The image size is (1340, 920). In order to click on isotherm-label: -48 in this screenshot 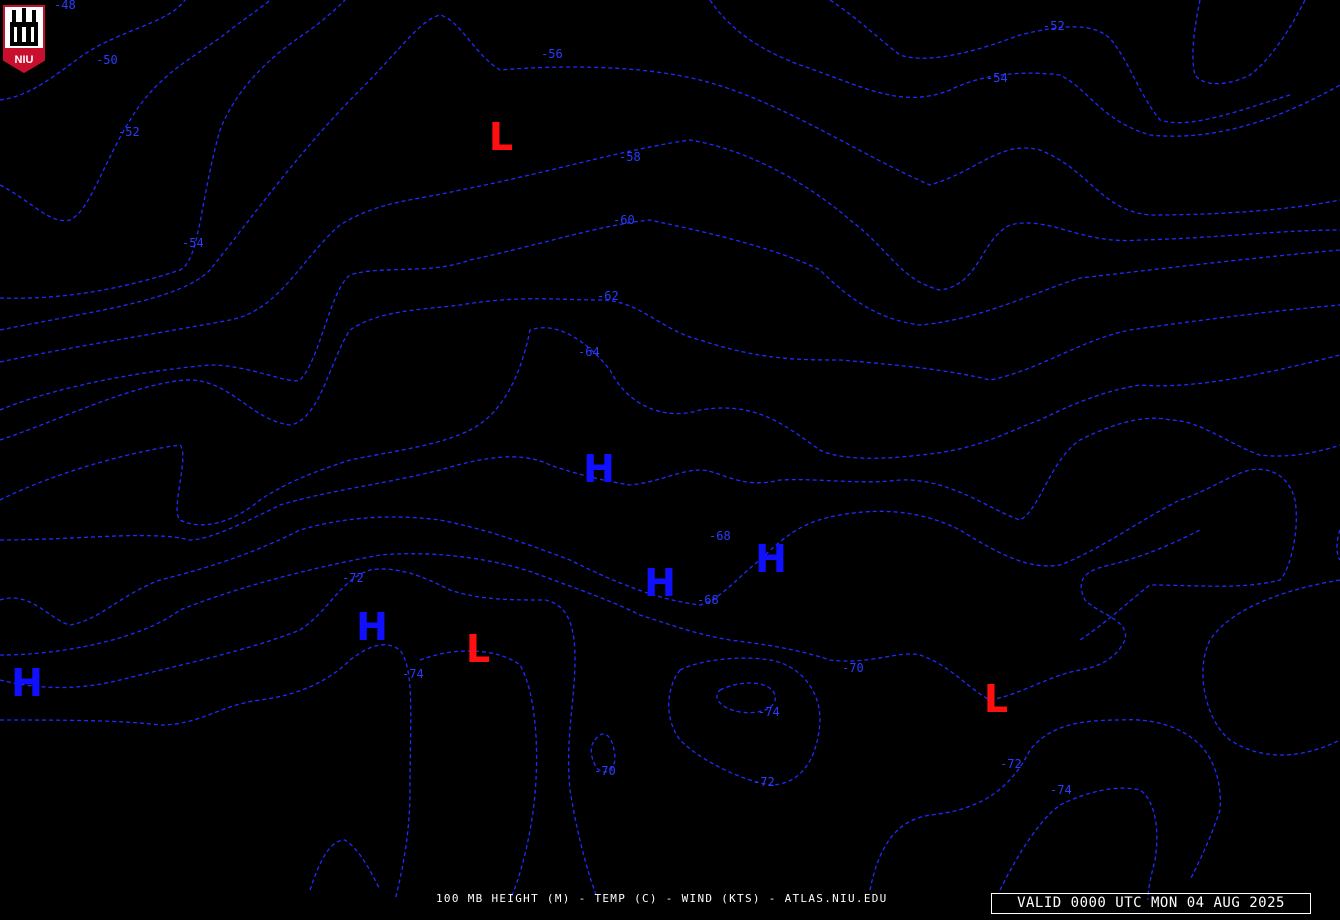, I will do `click(65, 6)`.